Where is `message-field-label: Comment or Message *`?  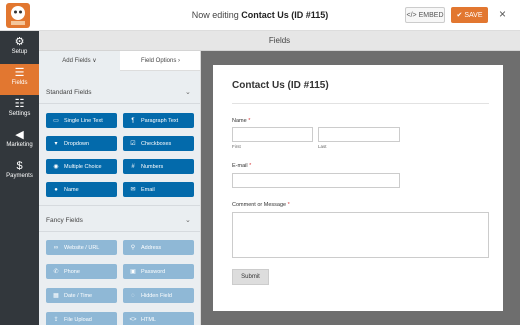 message-field-label: Comment or Message * is located at coordinates (261, 205).